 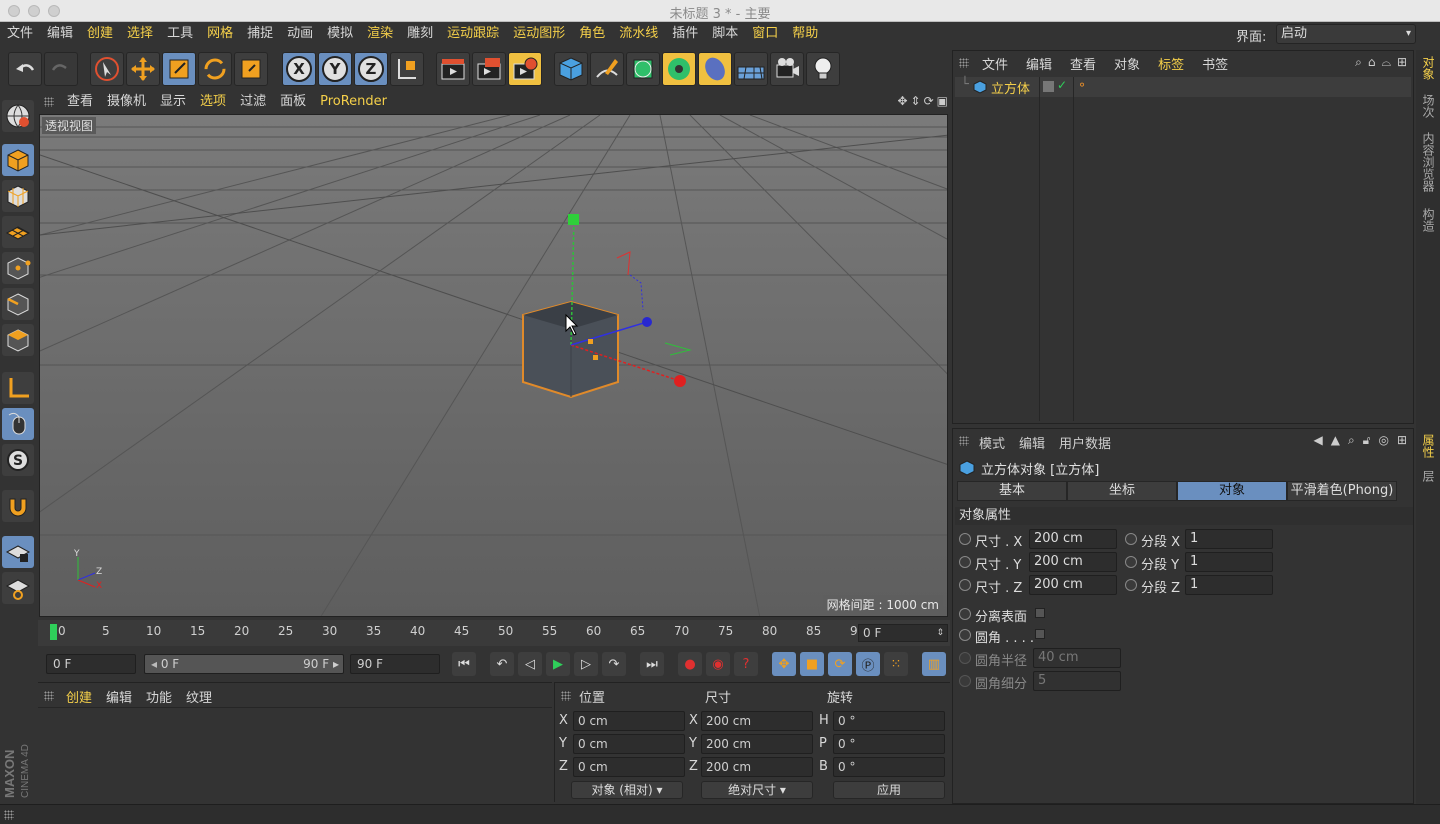 What do you see at coordinates (965, 635) in the screenshot?
I see `fillet-animate-radio` at bounding box center [965, 635].